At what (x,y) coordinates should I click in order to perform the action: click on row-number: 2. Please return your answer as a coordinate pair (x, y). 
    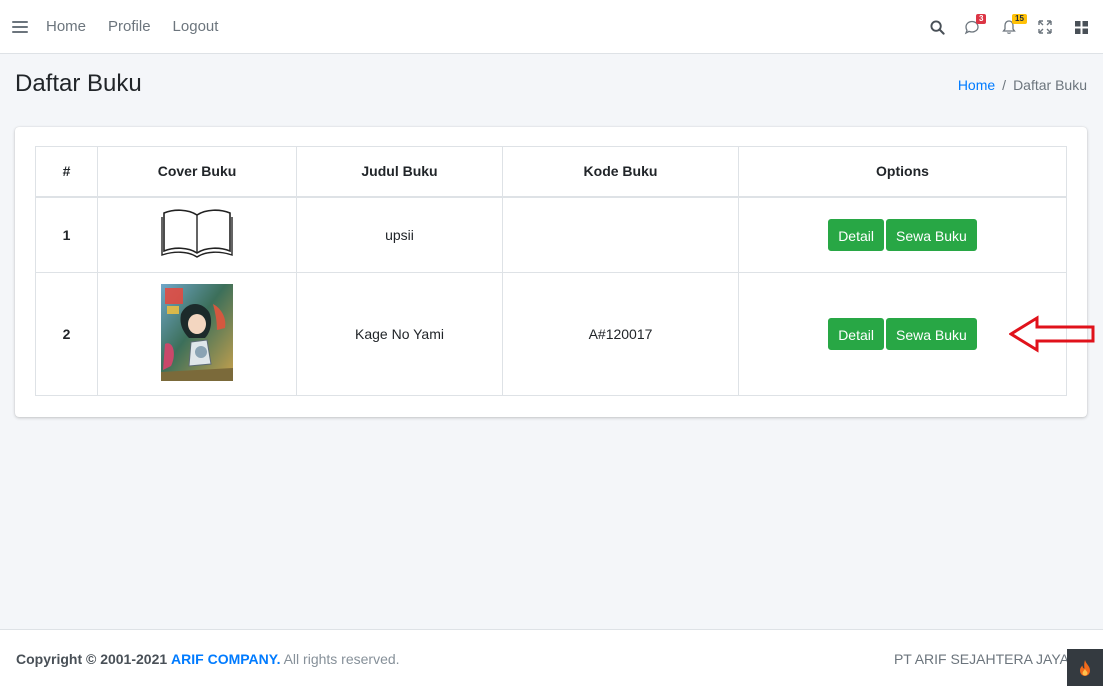
    Looking at the image, I should click on (66, 334).